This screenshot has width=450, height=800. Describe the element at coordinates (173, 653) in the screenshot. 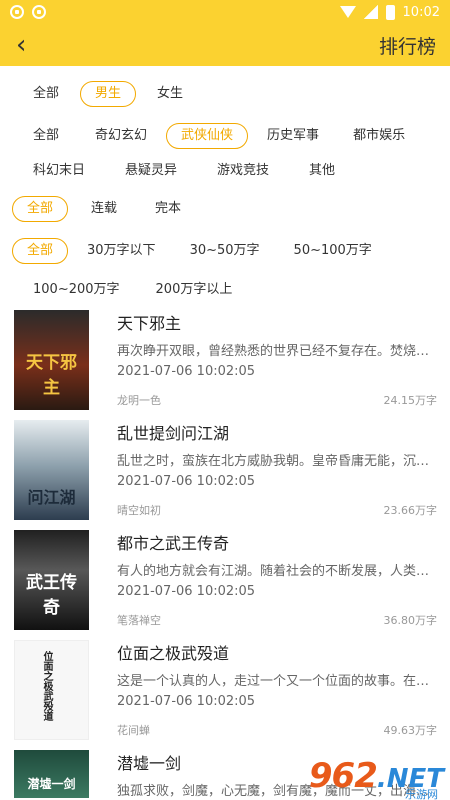

I see `book-title: 位面之极武殁道` at that location.